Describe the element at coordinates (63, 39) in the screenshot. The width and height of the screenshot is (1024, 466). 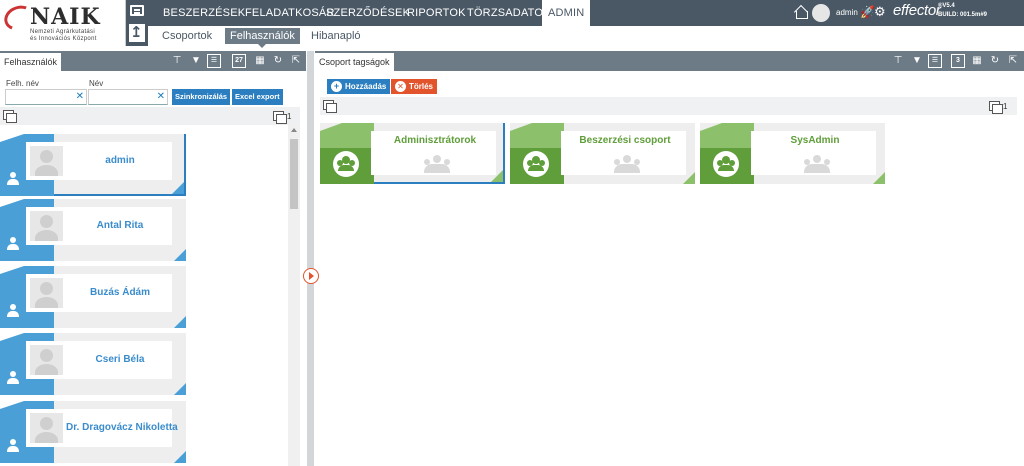
I see `logo-subtitle-2: és Innovációs Központ` at that location.